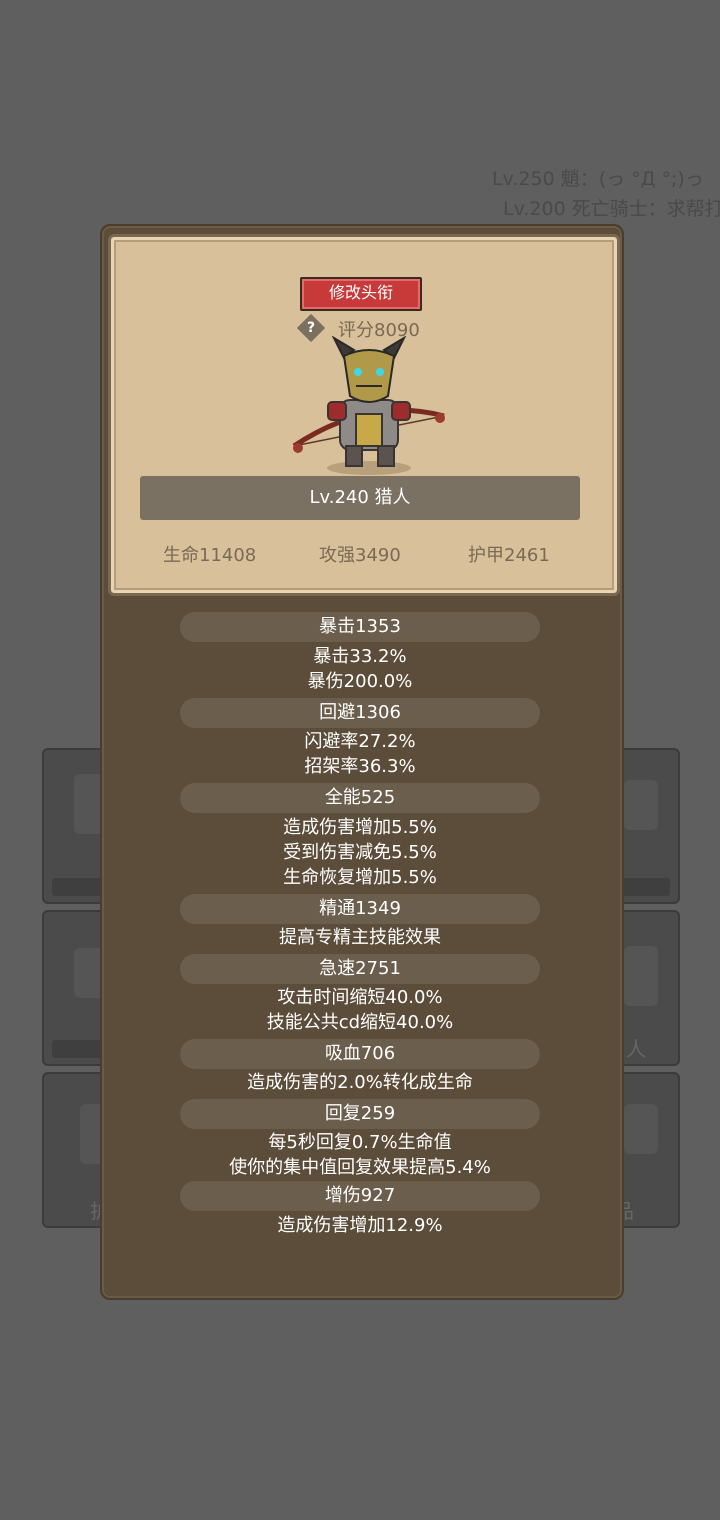  What do you see at coordinates (598, 179) in the screenshot?
I see `chat-ticker-line-1: Lv.250 魈：(っ °Д °;)っ` at bounding box center [598, 179].